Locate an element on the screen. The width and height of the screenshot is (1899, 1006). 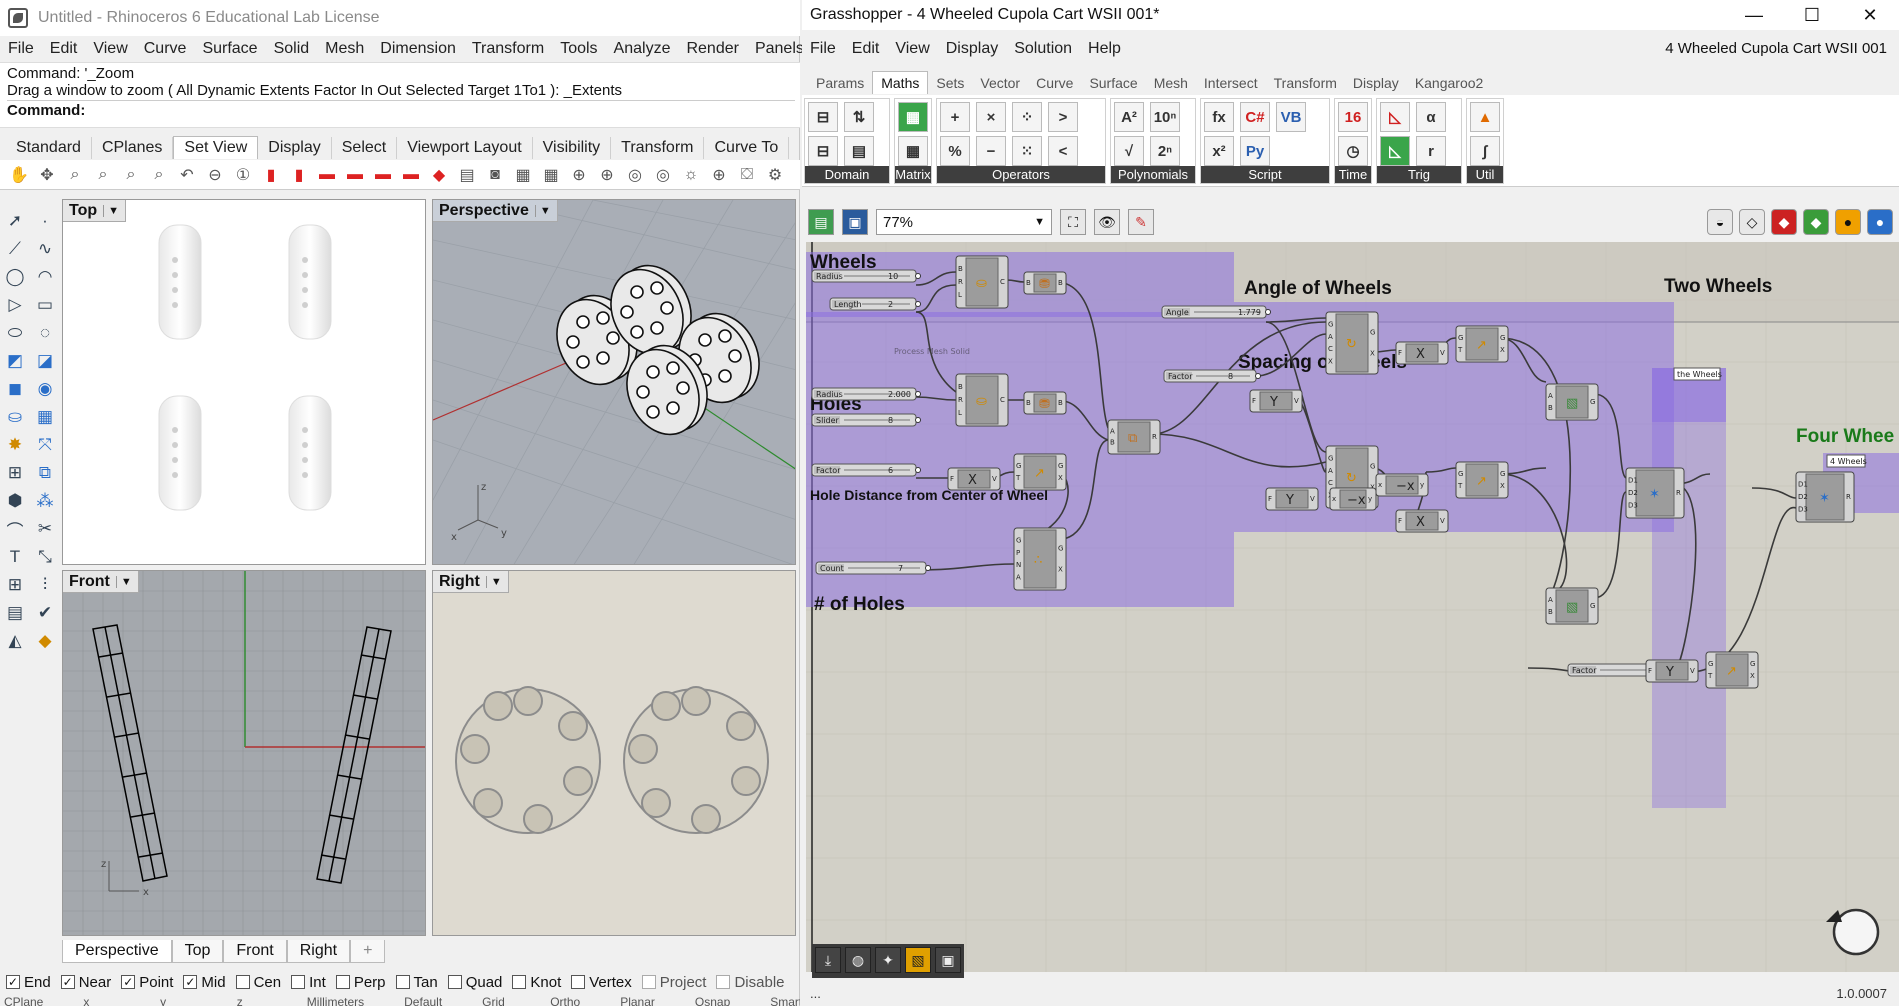
navigation-compass-icon is located at coordinates (1853, 932).